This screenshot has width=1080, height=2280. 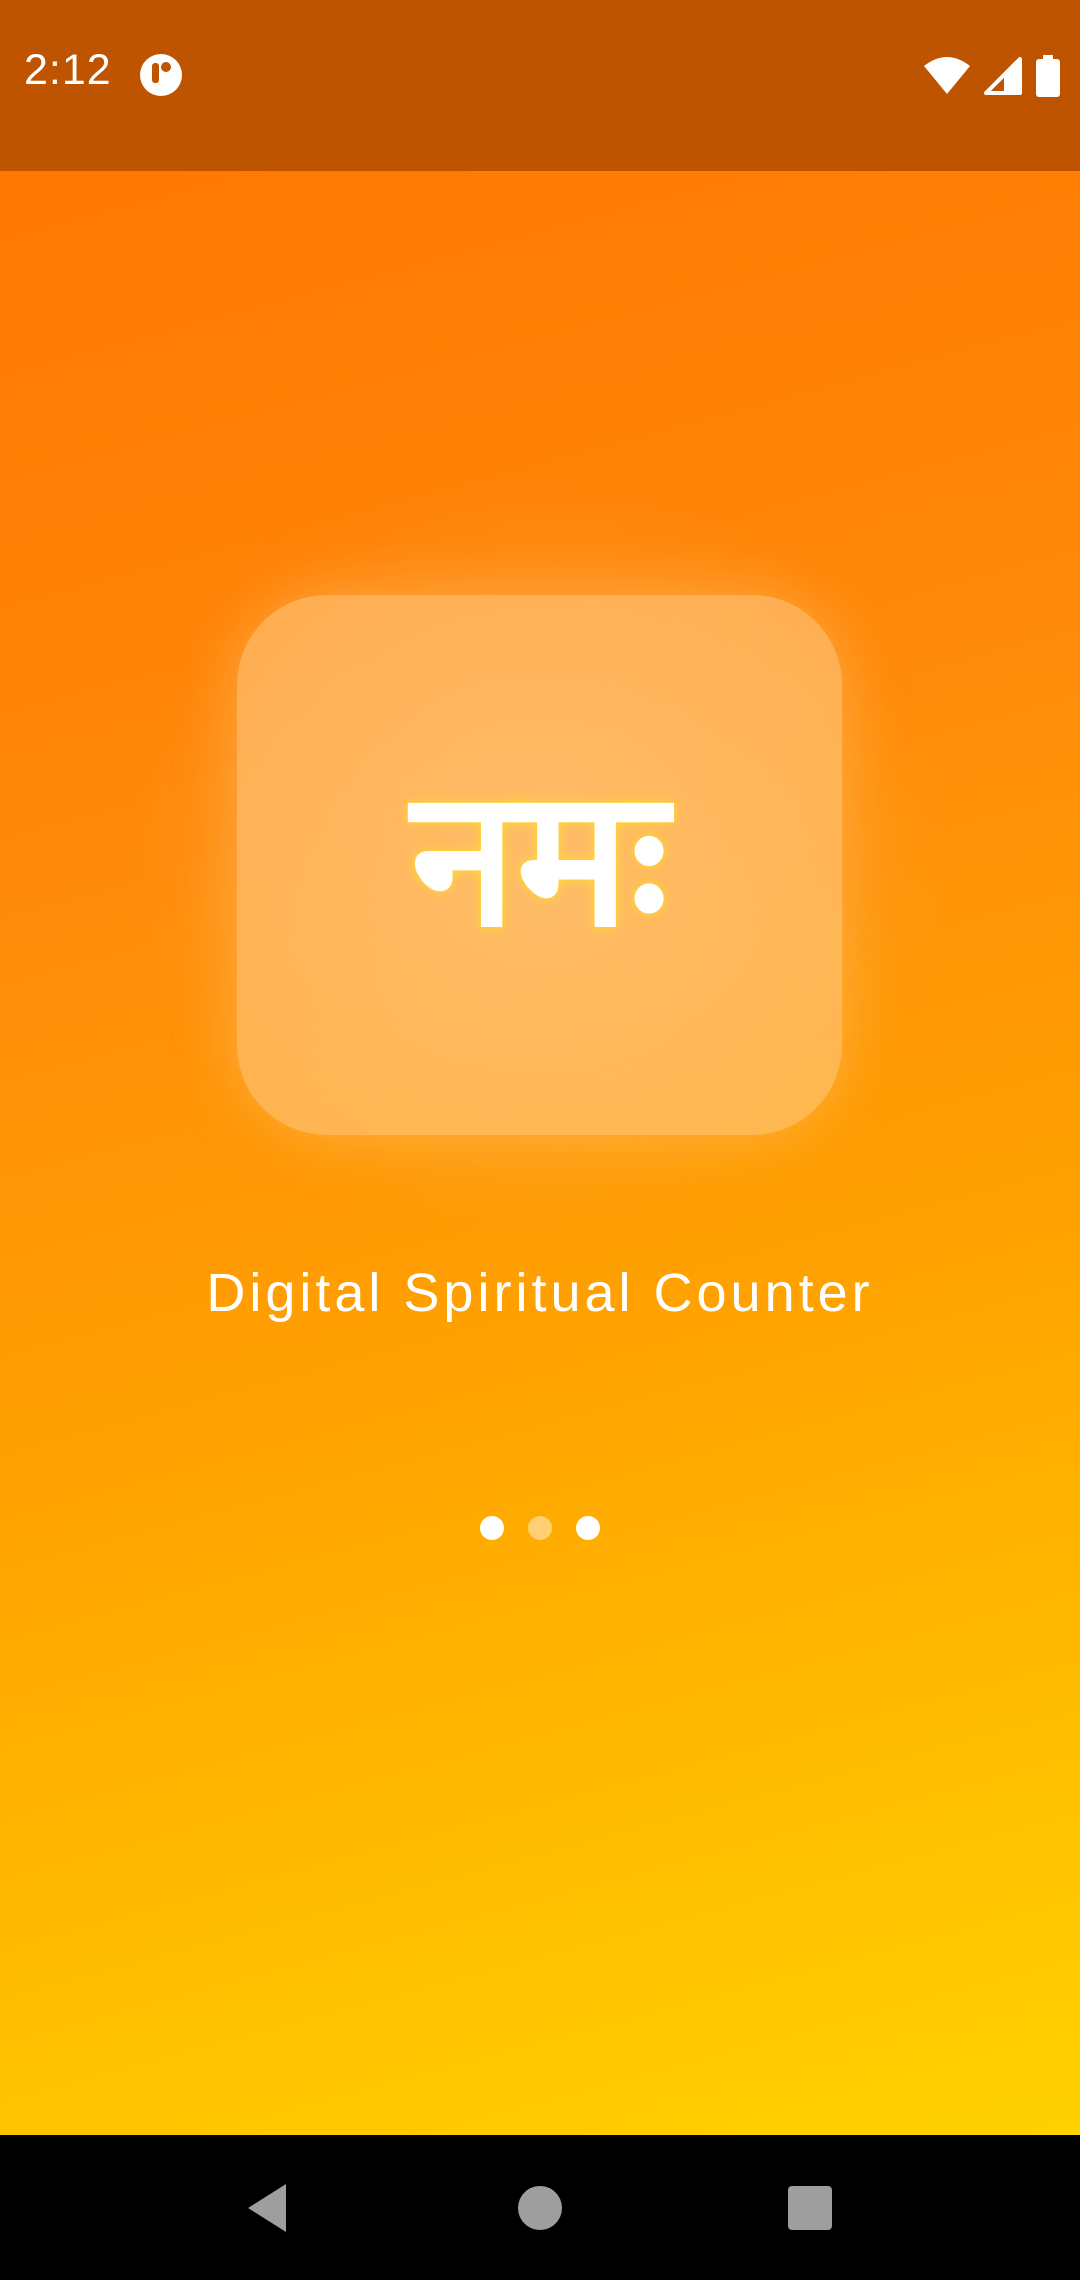 What do you see at coordinates (1003, 76) in the screenshot?
I see `cell-signal-icon` at bounding box center [1003, 76].